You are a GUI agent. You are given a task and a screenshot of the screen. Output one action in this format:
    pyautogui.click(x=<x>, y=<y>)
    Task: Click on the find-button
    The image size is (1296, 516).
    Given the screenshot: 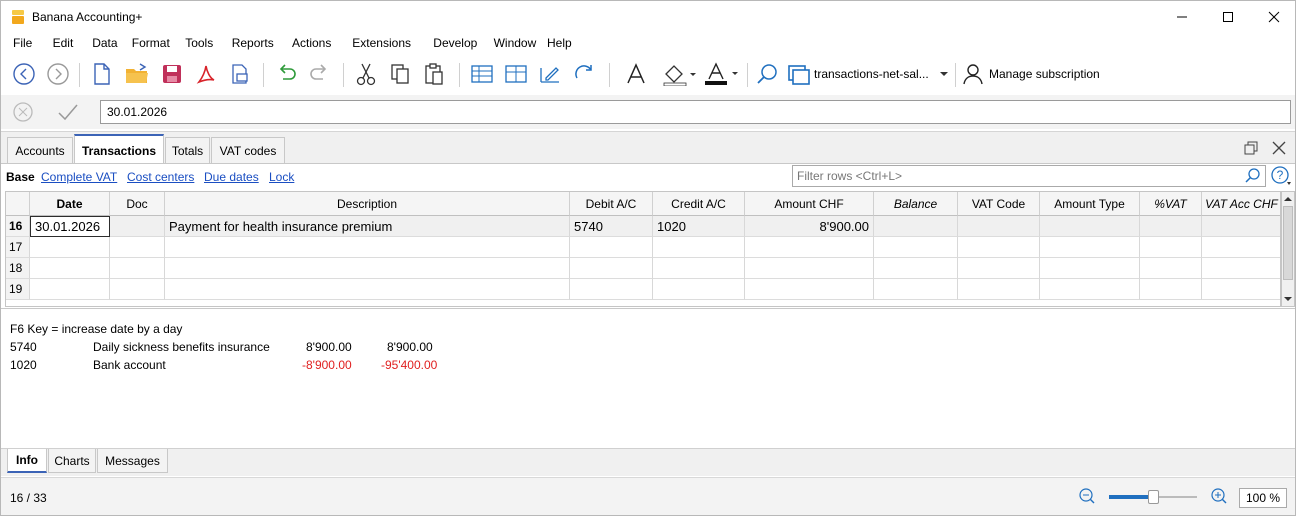 What is the action you would take?
    pyautogui.click(x=767, y=74)
    